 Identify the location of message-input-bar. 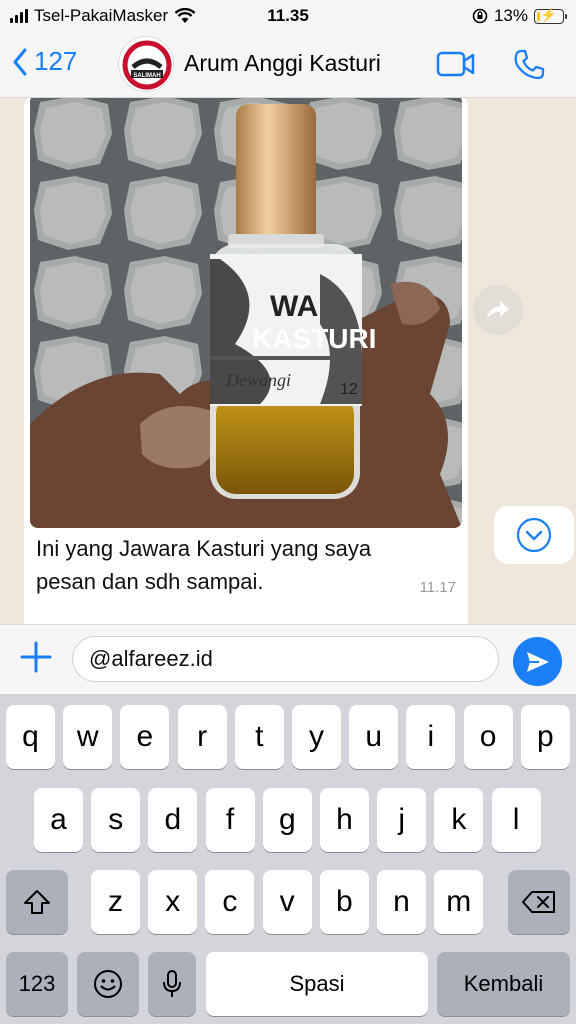
(288, 659).